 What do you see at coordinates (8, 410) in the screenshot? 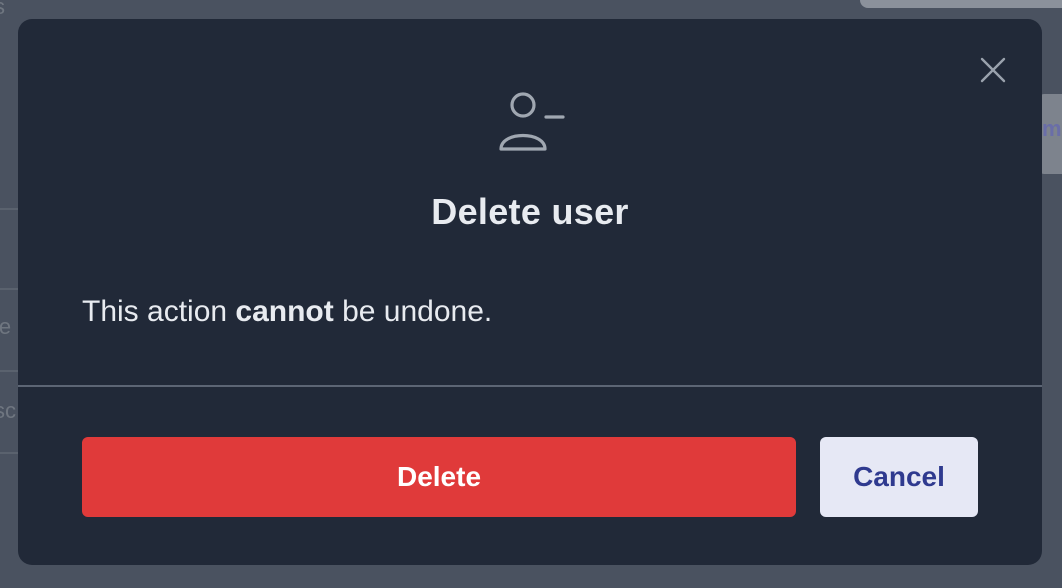
I see `background-text: sc` at bounding box center [8, 410].